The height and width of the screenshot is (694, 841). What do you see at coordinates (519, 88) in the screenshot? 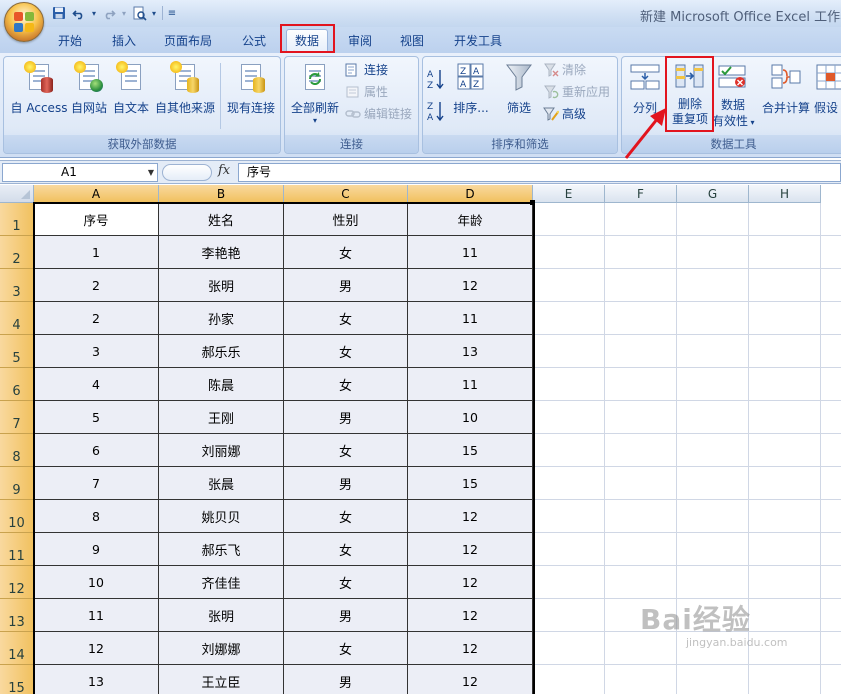
I see `filter-button: 筛选` at bounding box center [519, 88].